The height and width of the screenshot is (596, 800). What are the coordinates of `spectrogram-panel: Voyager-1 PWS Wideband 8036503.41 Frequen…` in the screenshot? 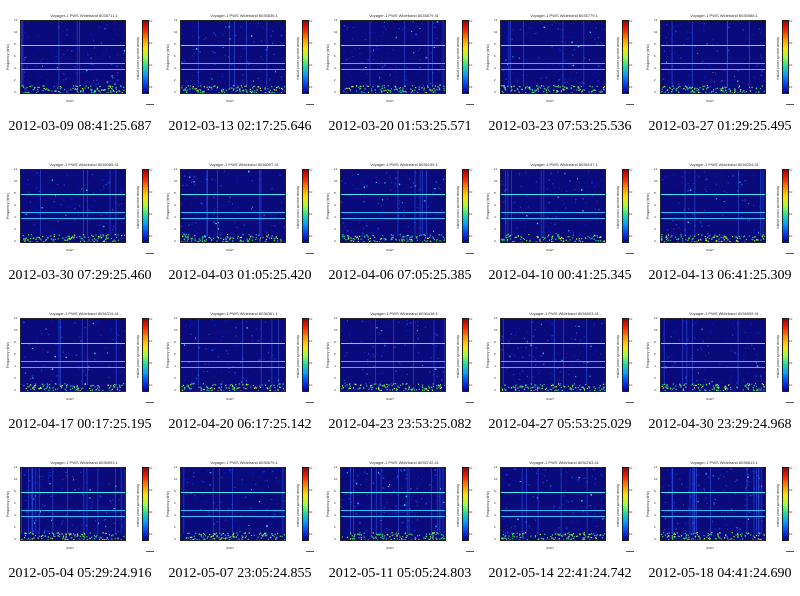 It's located at (560, 372).